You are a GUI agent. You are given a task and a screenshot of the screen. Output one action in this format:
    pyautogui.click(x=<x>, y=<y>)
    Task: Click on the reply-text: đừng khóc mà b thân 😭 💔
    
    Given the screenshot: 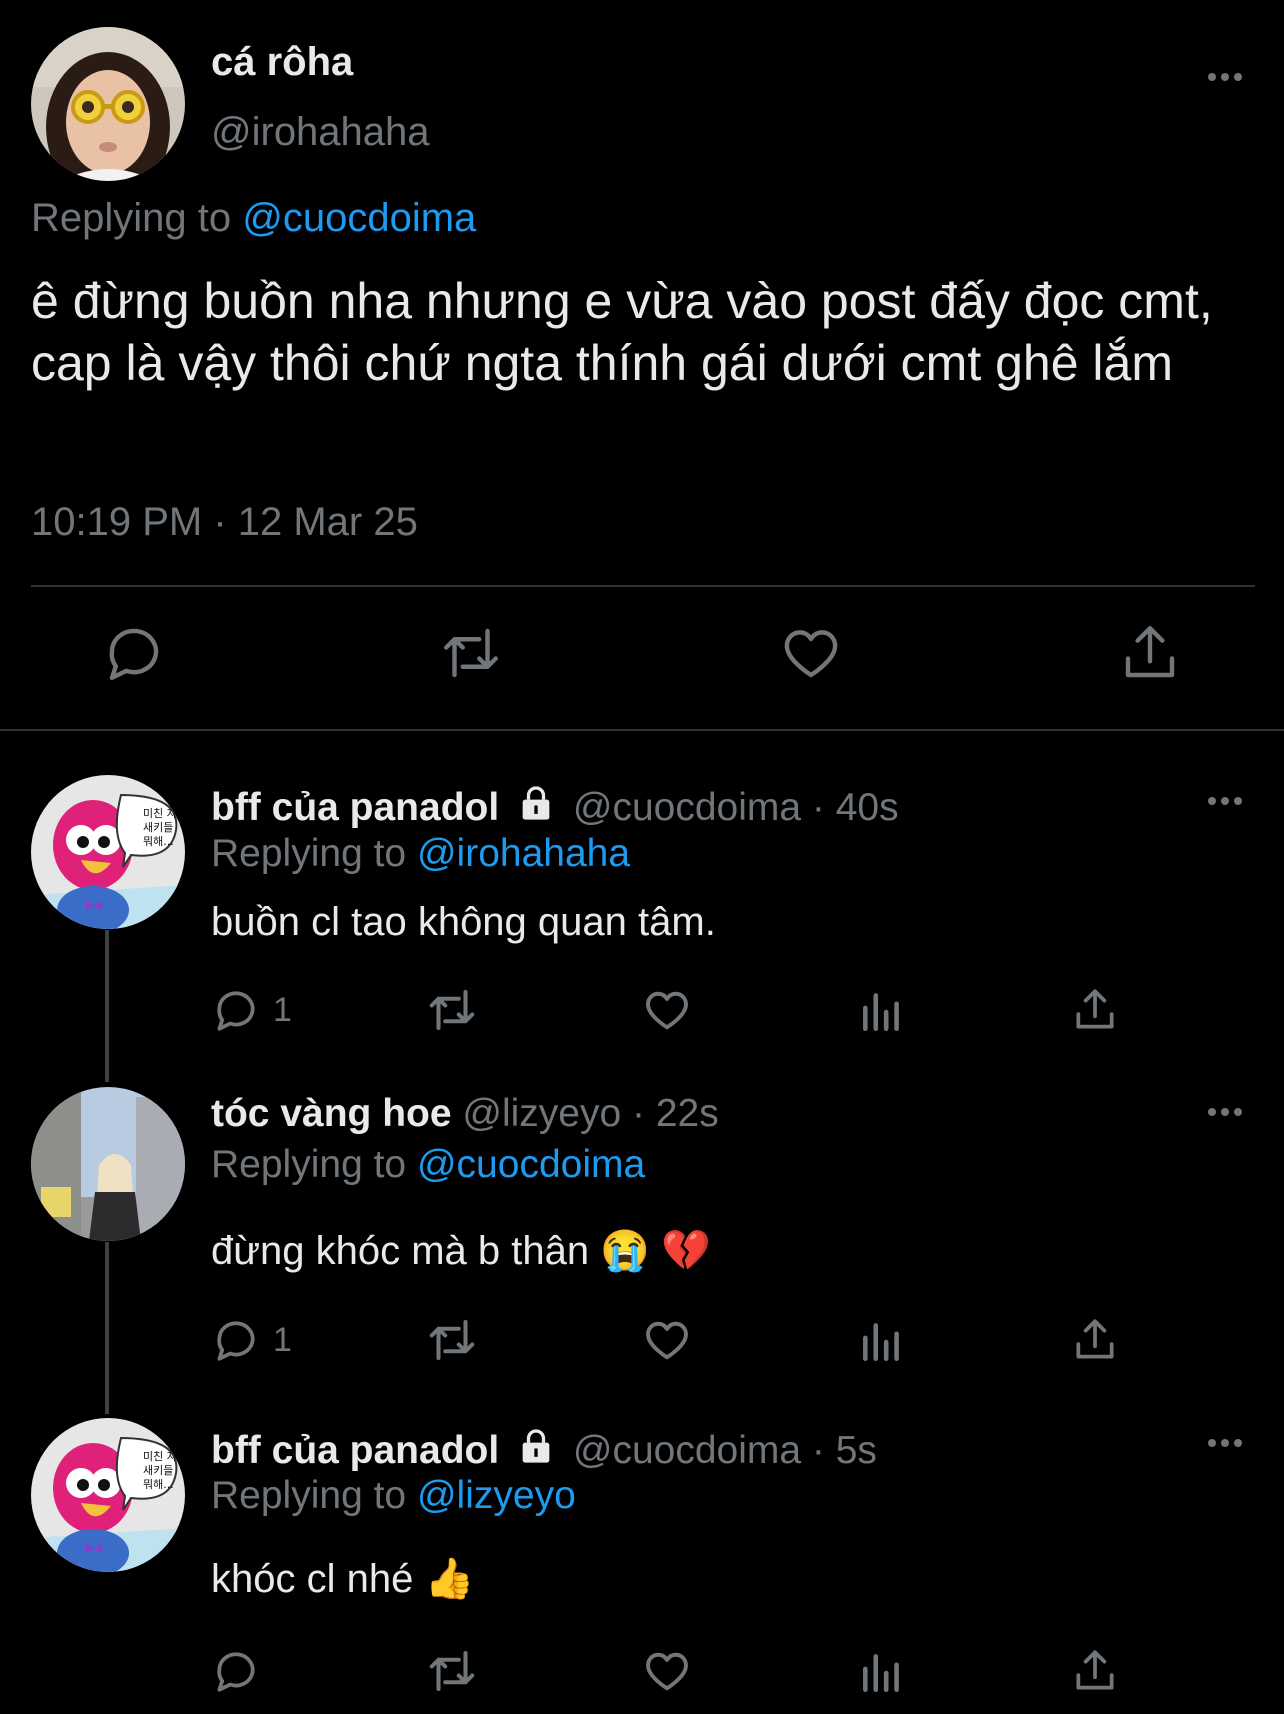 What is the action you would take?
    pyautogui.click(x=461, y=1251)
    